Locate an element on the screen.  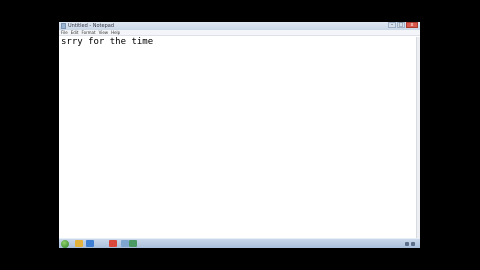
chrome-icon is located at coordinates (113, 243).